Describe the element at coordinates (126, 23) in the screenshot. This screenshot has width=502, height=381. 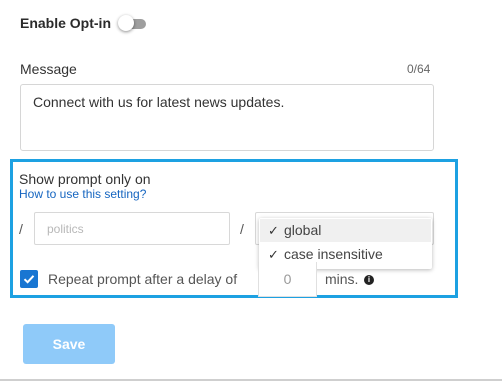
I see `toggle-knob` at that location.